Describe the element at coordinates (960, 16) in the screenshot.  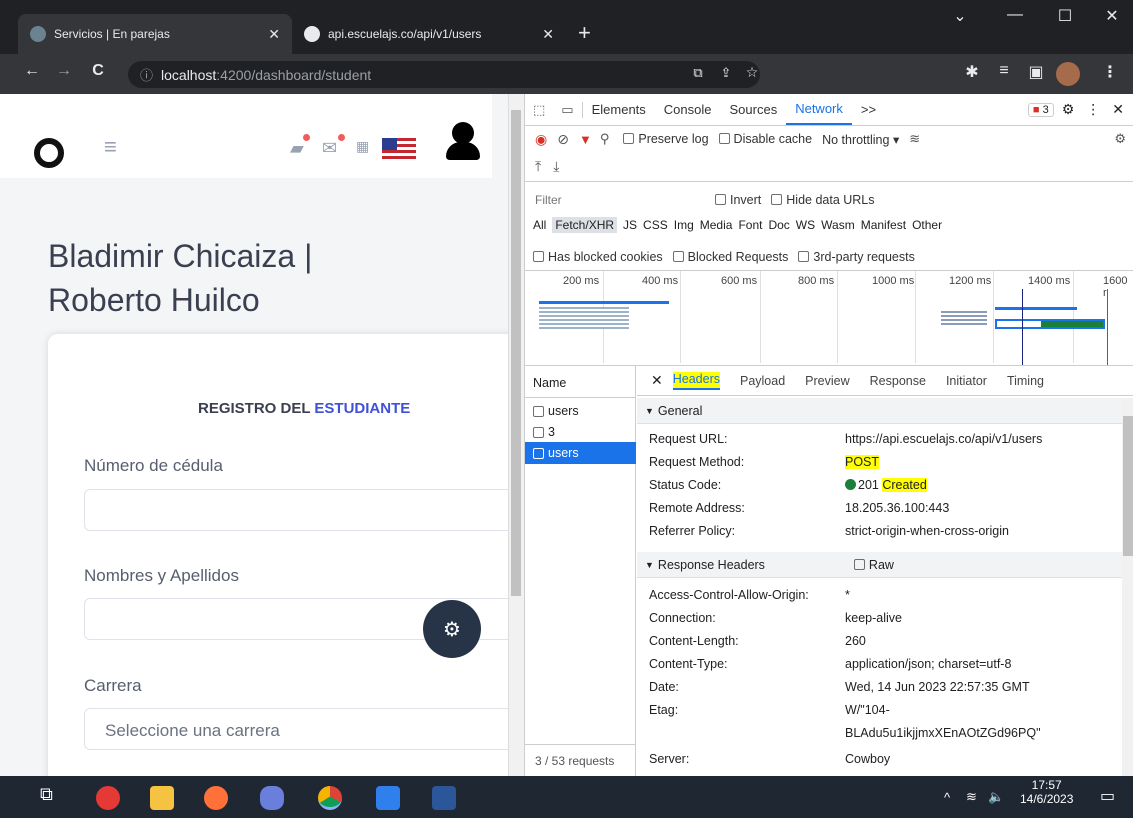
I see `tab-search-icon: ⌄` at that location.